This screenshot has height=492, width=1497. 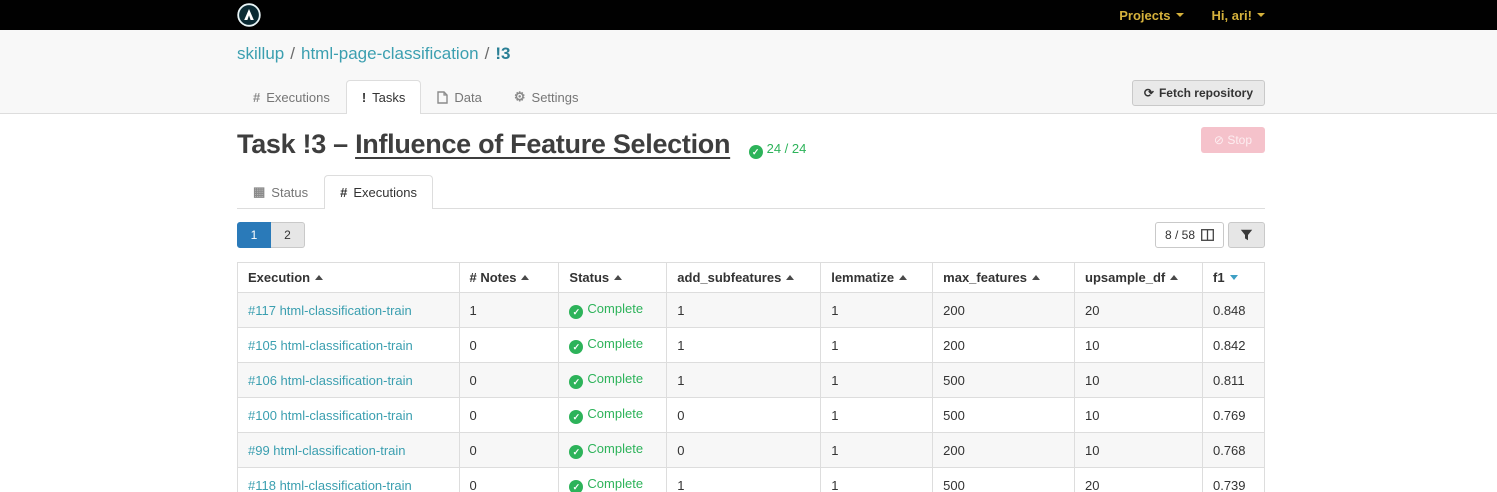 What do you see at coordinates (1218, 140) in the screenshot?
I see `stop-icon: ⊘` at bounding box center [1218, 140].